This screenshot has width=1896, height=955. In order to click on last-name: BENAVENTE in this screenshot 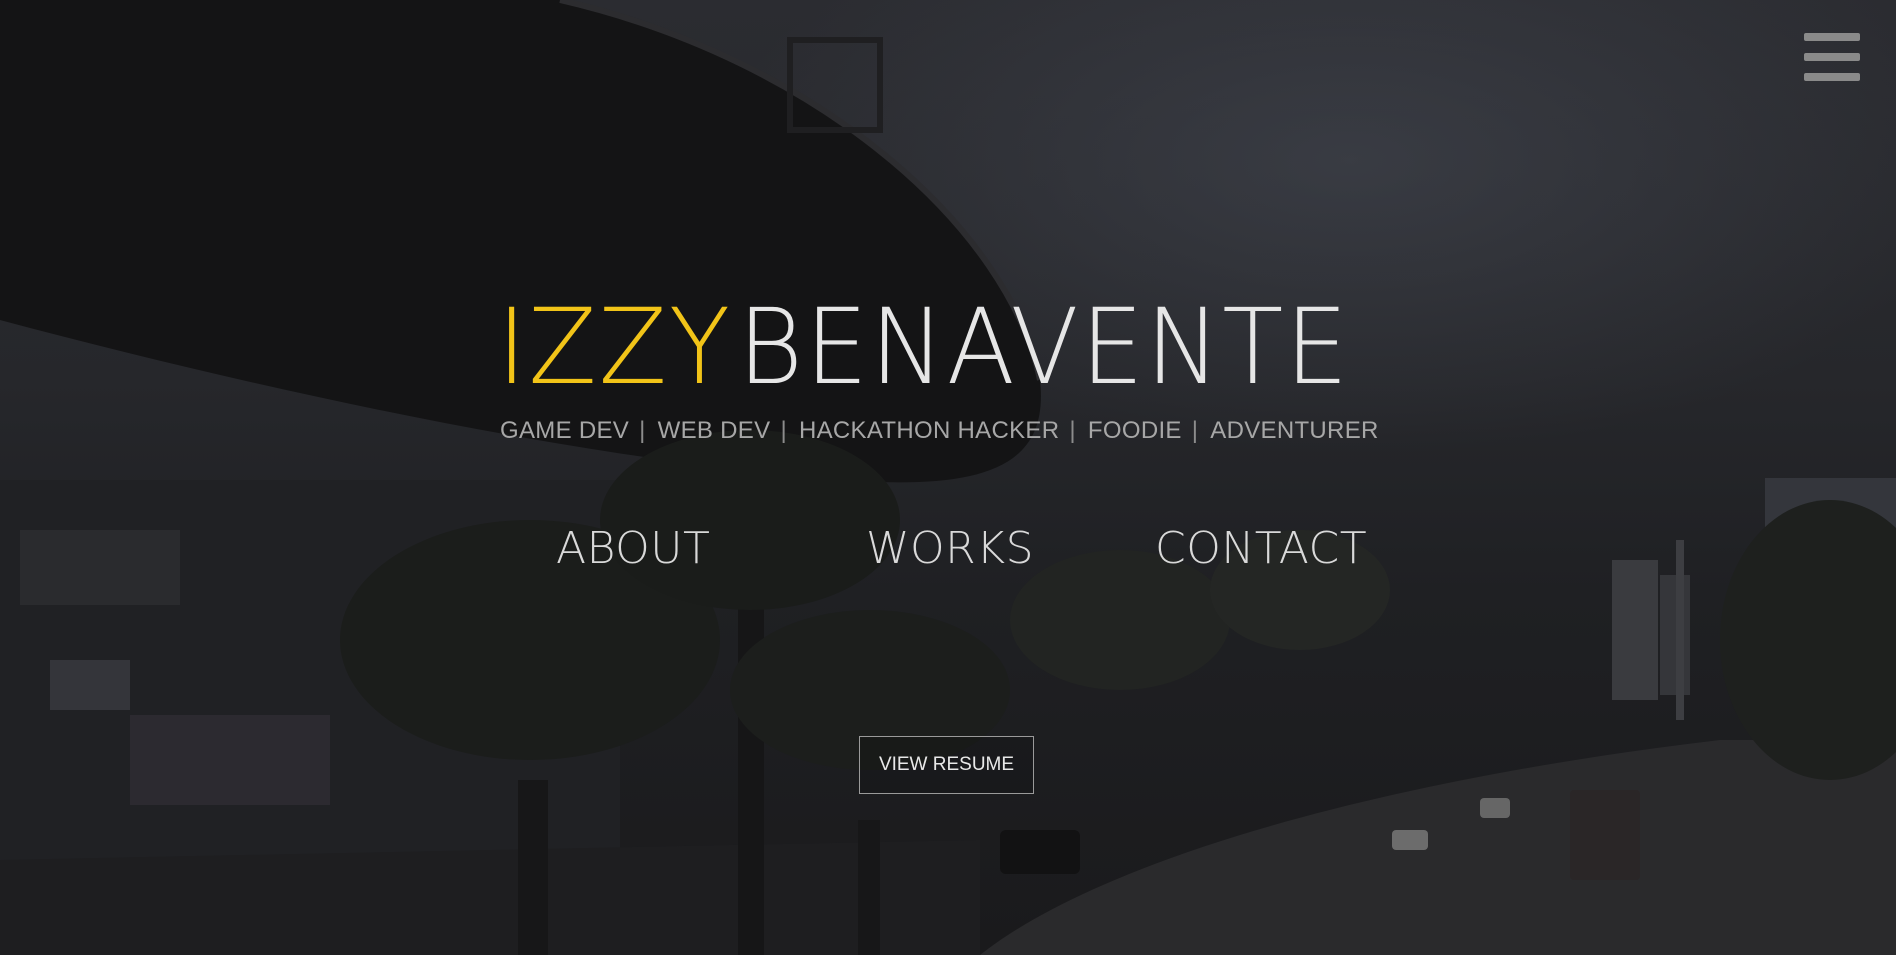, I will do `click(1044, 347)`.